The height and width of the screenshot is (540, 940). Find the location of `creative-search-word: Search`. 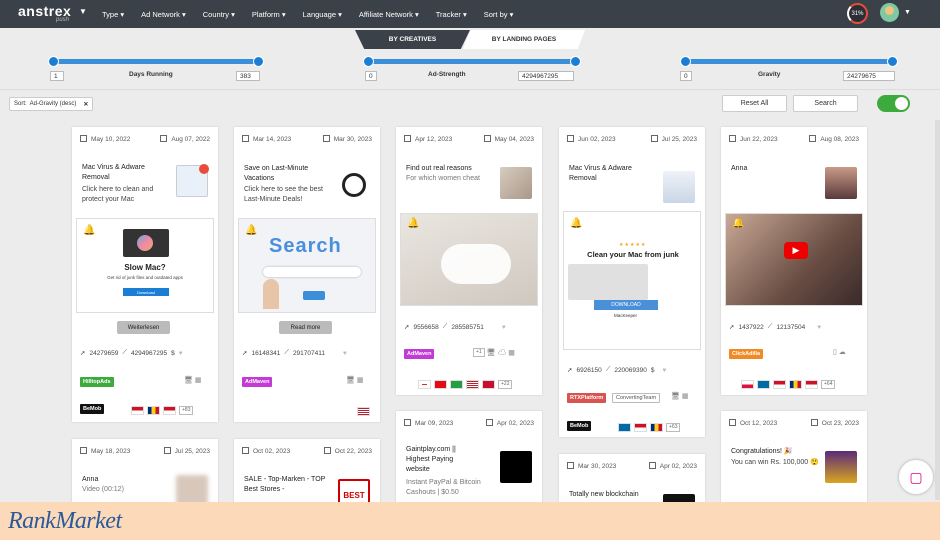

creative-search-word: Search is located at coordinates (305, 246).